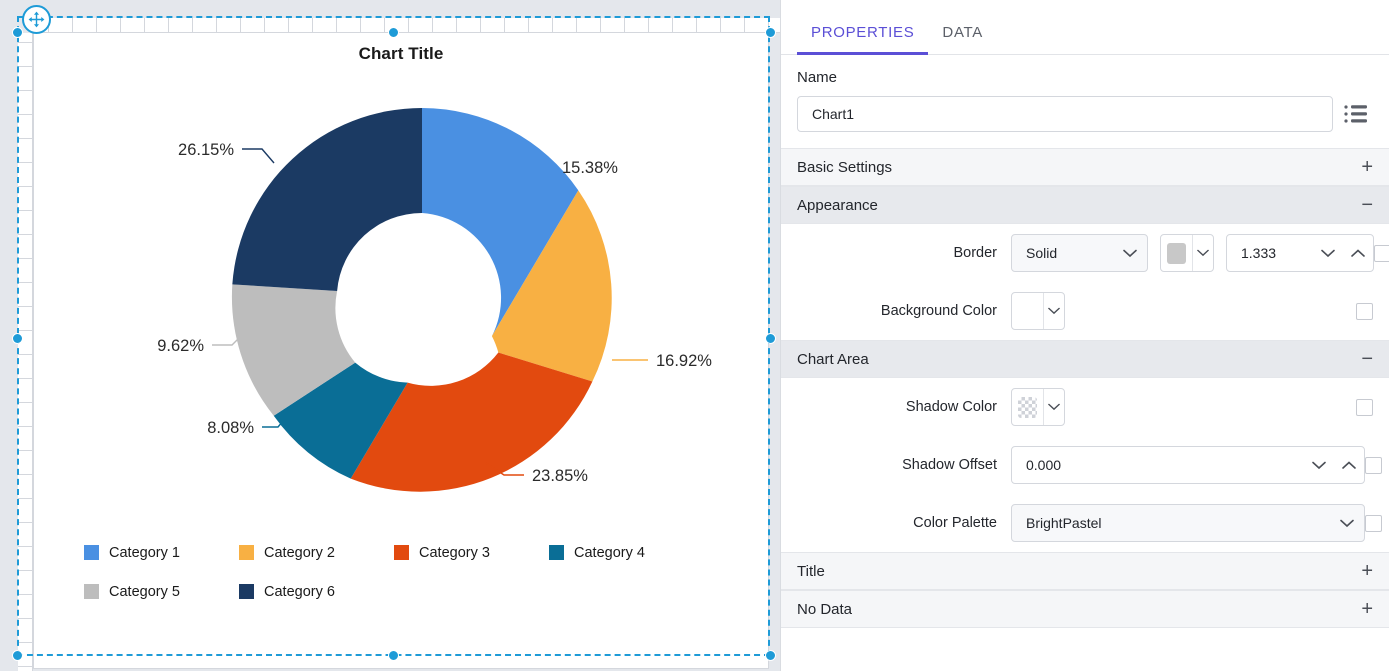  Describe the element at coordinates (1373, 465) in the screenshot. I see `shadow-offset-override-checkbox` at that location.